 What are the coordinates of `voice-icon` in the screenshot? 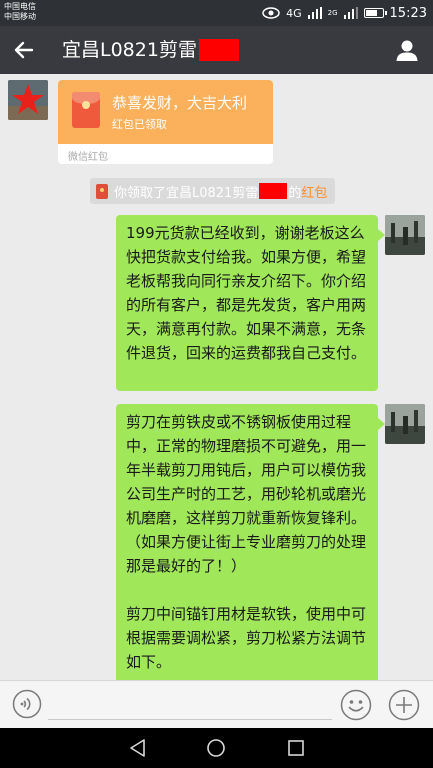 It's located at (27, 704).